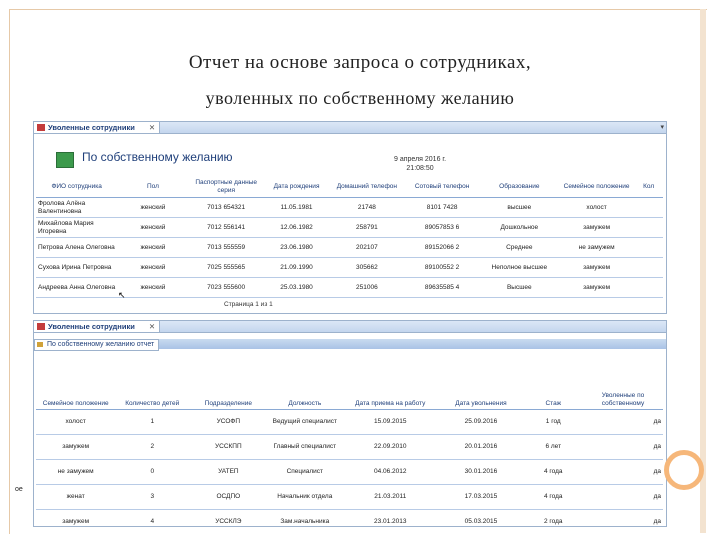 Image resolution: width=720 pixels, height=540 pixels. What do you see at coordinates (553, 517) in the screenshot?
I see `cell: 2 года` at bounding box center [553, 517].